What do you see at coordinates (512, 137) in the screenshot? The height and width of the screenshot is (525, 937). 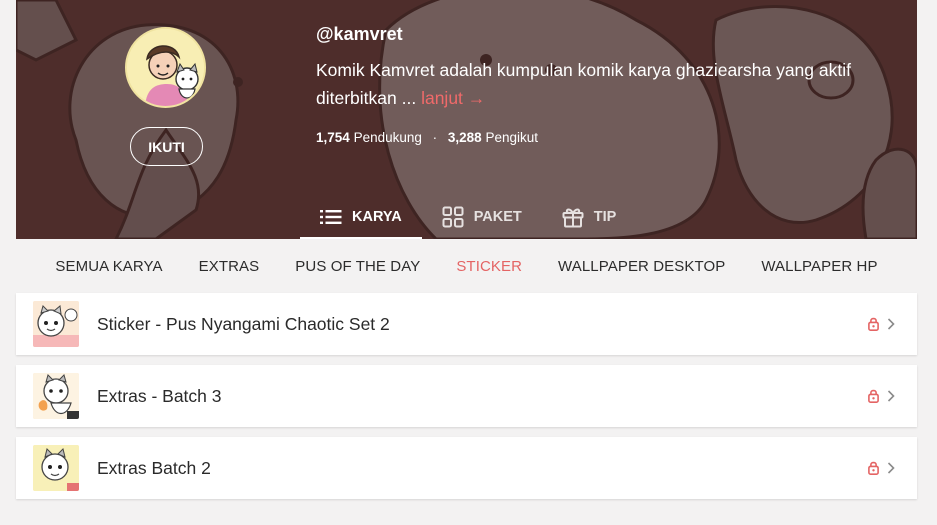 I see `followers-label: Pengikut` at bounding box center [512, 137].